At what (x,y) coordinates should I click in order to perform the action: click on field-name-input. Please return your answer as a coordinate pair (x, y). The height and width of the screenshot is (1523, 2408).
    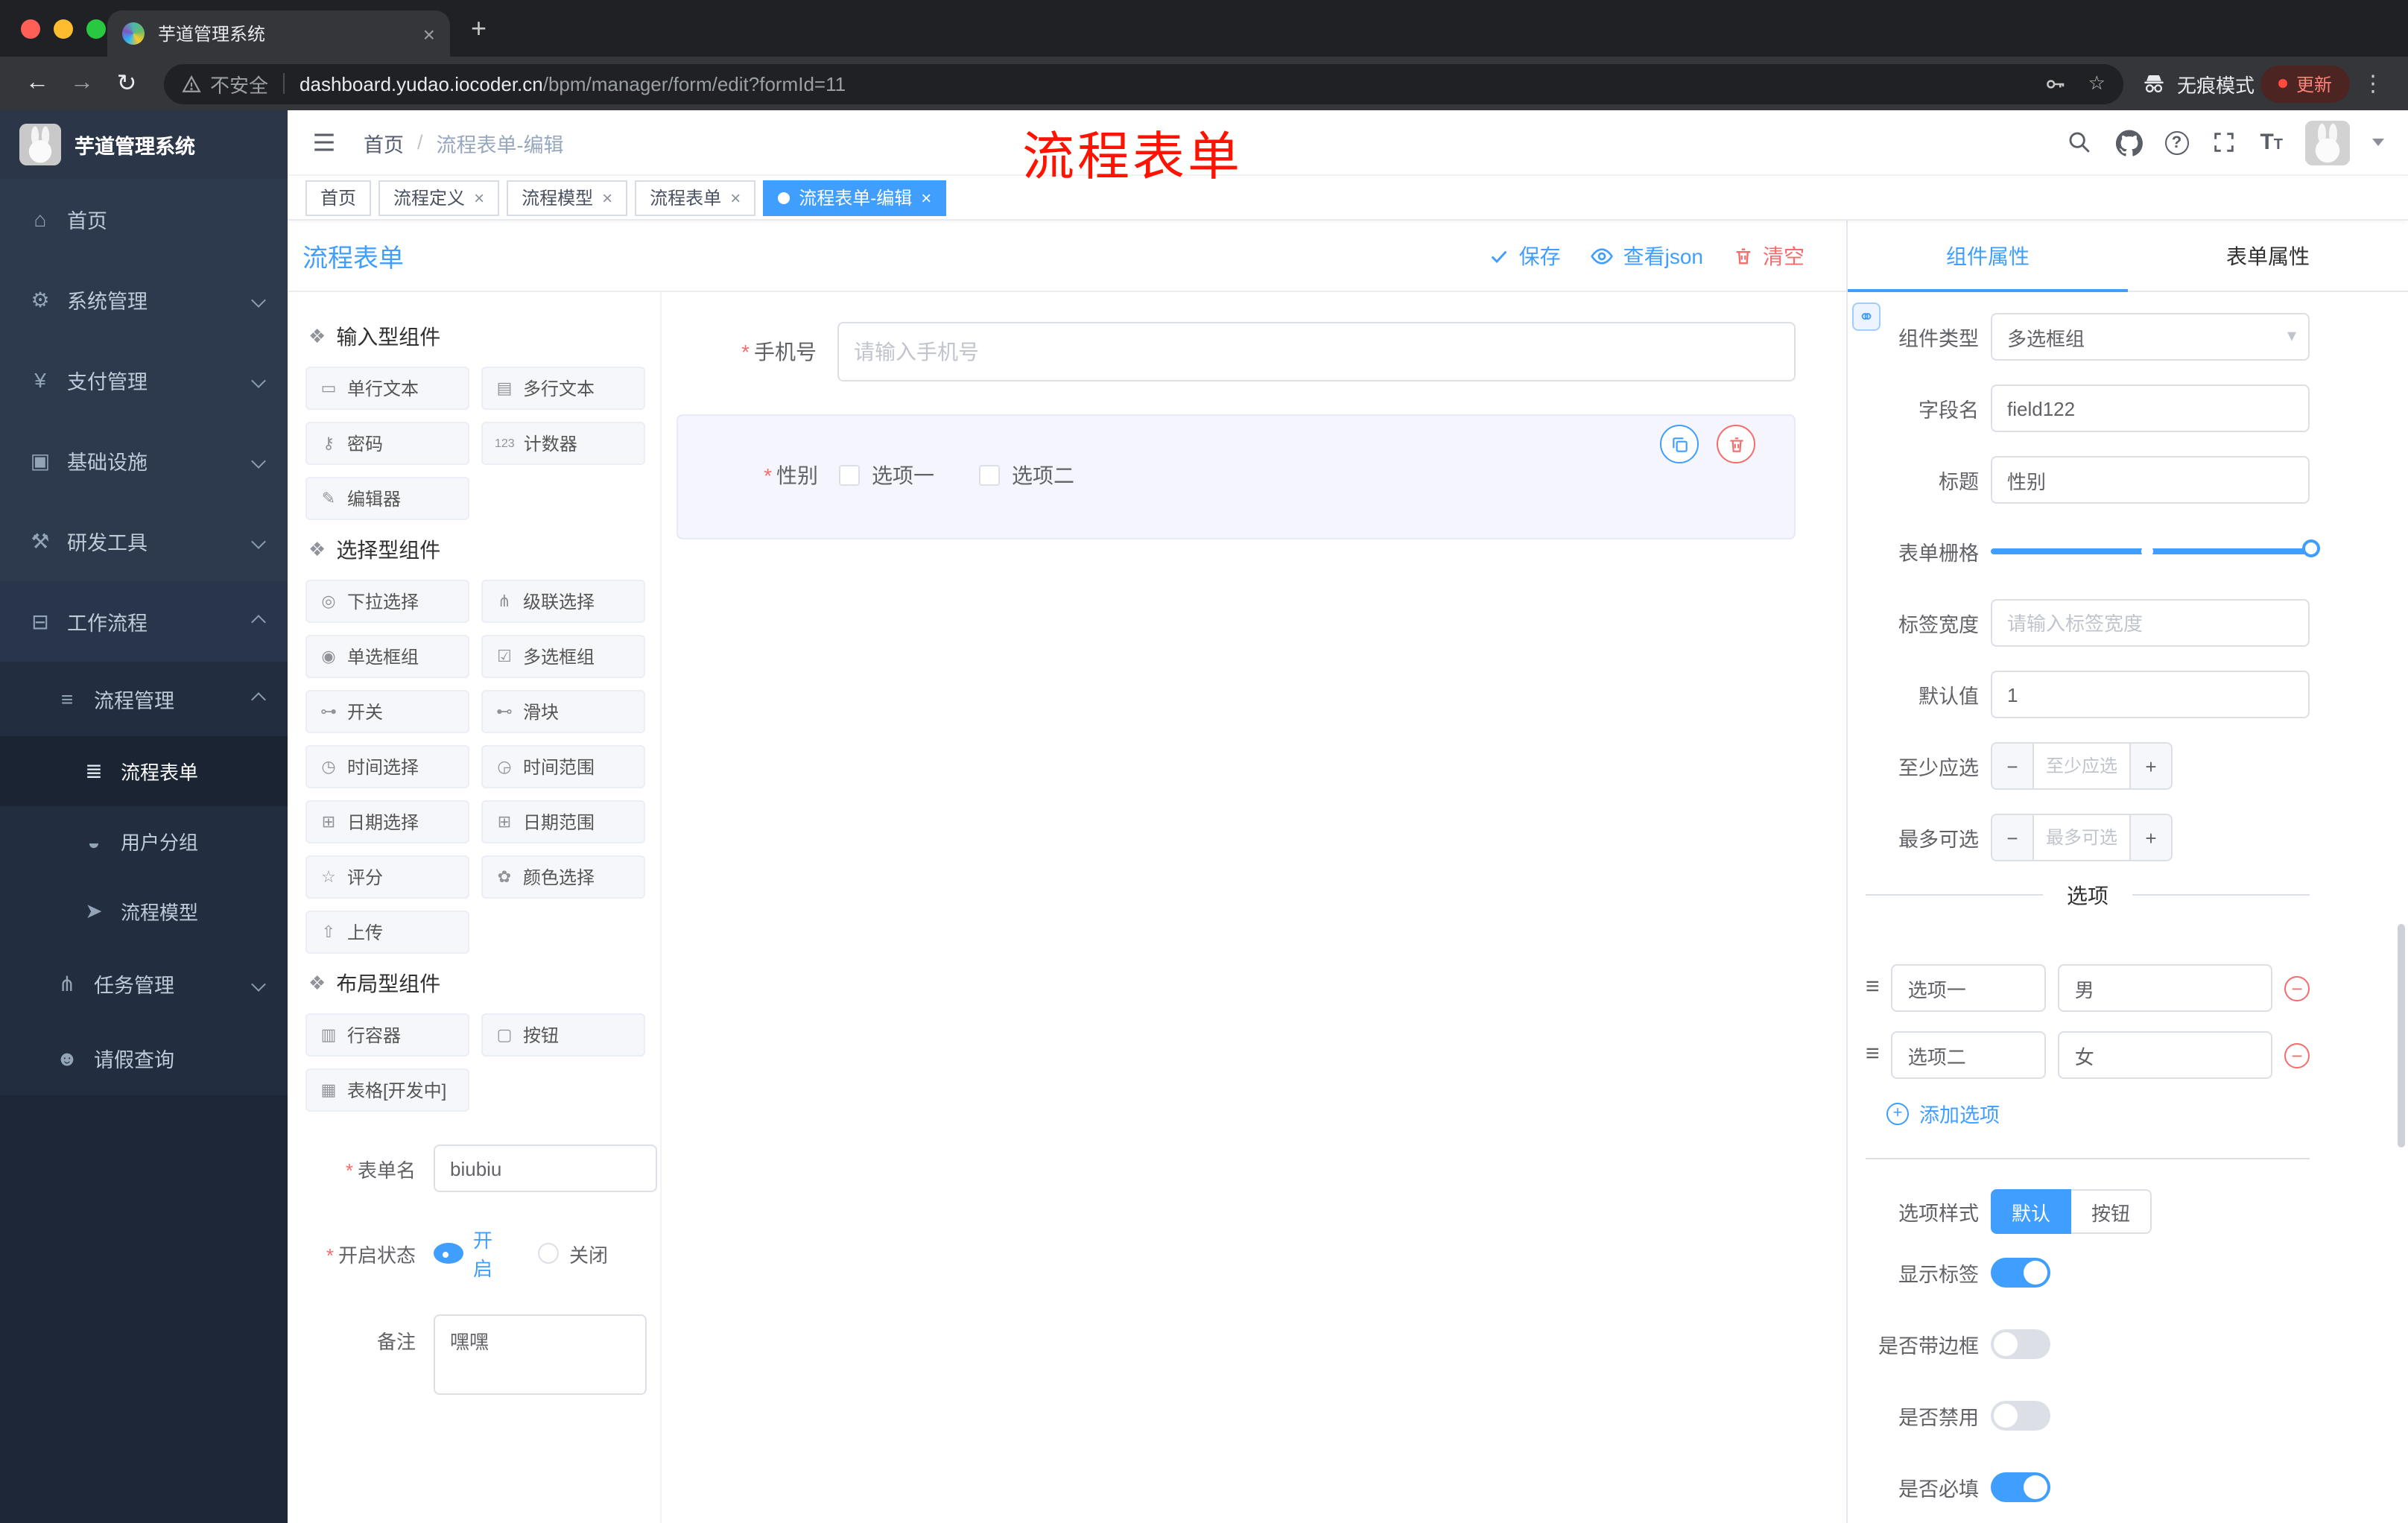
    Looking at the image, I should click on (2150, 408).